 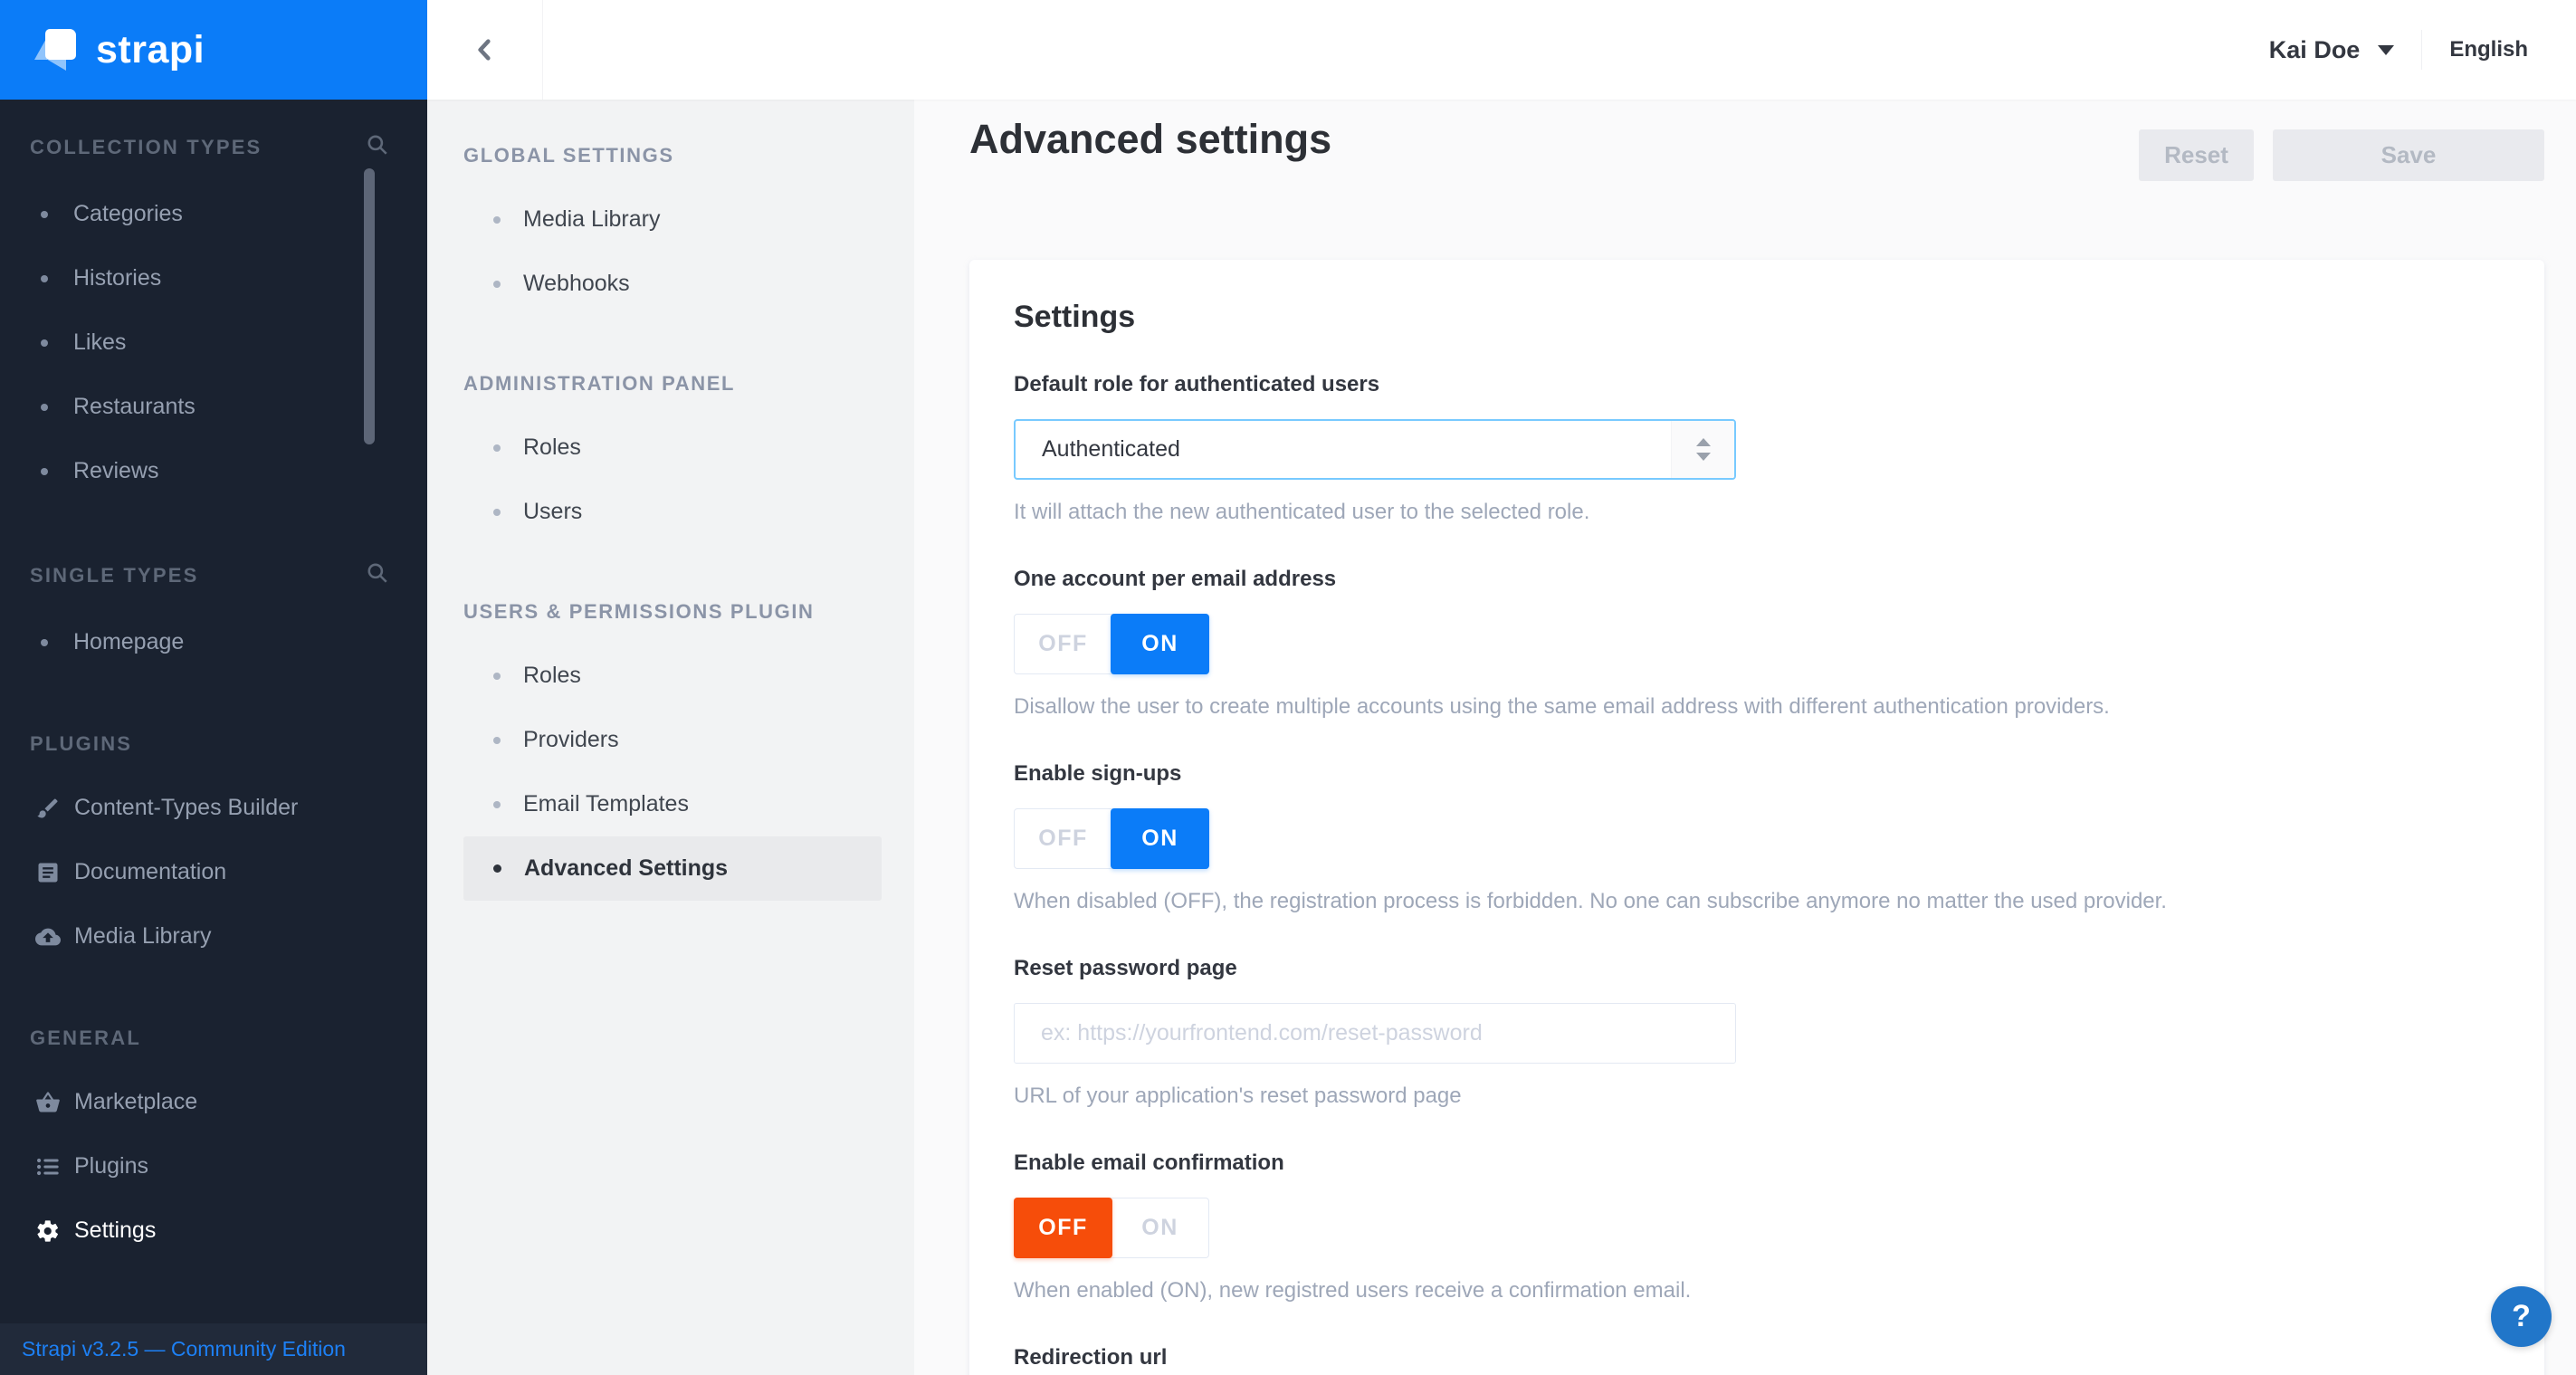 What do you see at coordinates (214, 642) in the screenshot?
I see `sidebar-item-homepage: Homepage` at bounding box center [214, 642].